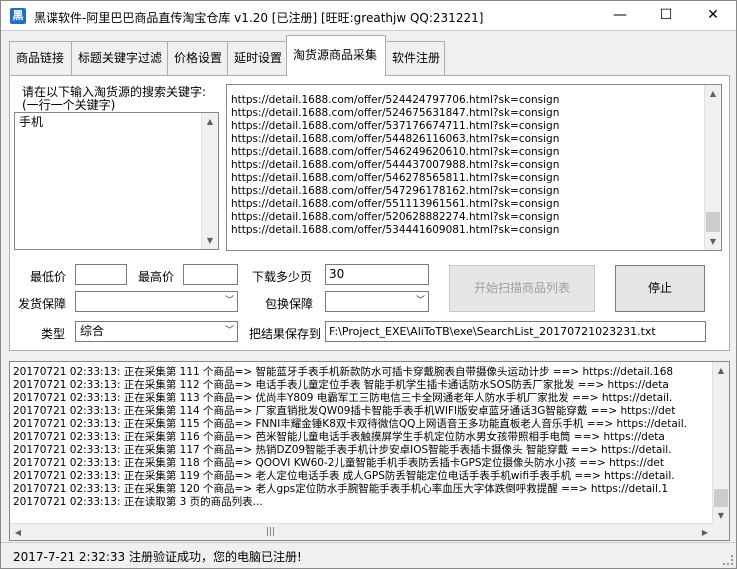 This screenshot has width=737, height=569. Describe the element at coordinates (368, 555) in the screenshot. I see `status-bar: 2017-7-21 2:32:33 注册验证成功，您的电脑已注册!` at that location.